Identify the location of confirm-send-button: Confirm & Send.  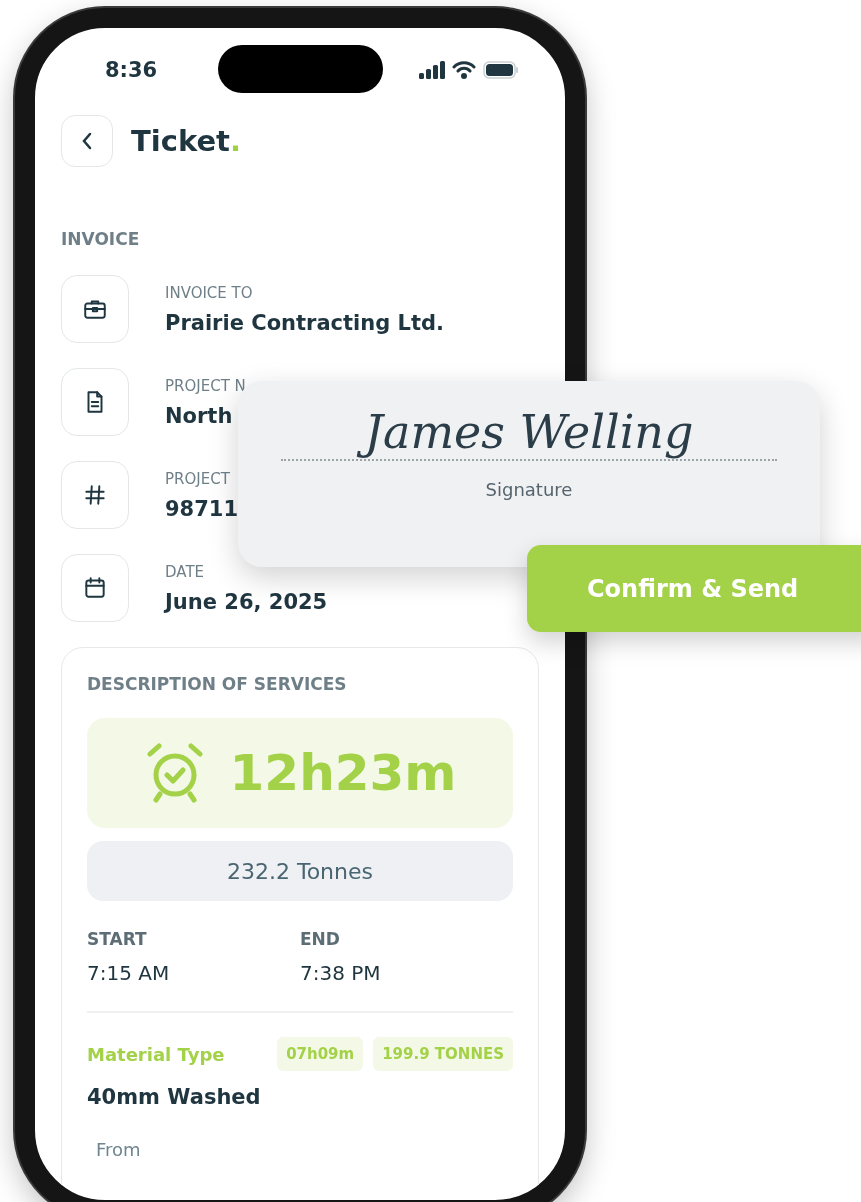
(694, 588).